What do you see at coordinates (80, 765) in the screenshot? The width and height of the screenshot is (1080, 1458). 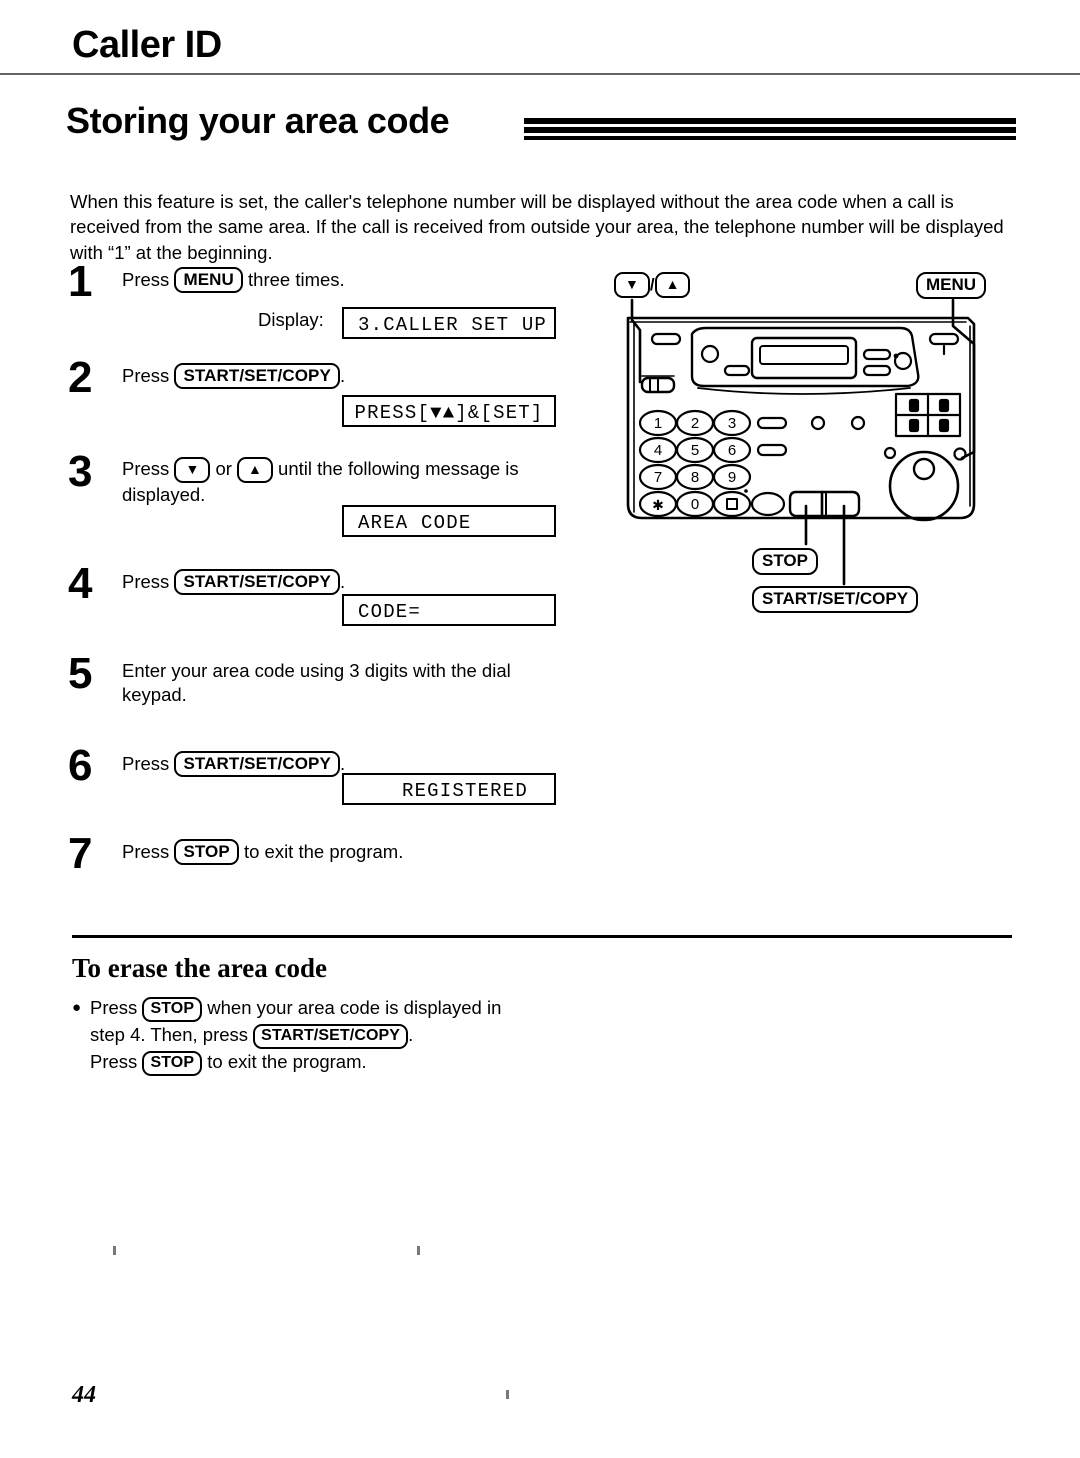 I see `step-number: 6` at bounding box center [80, 765].